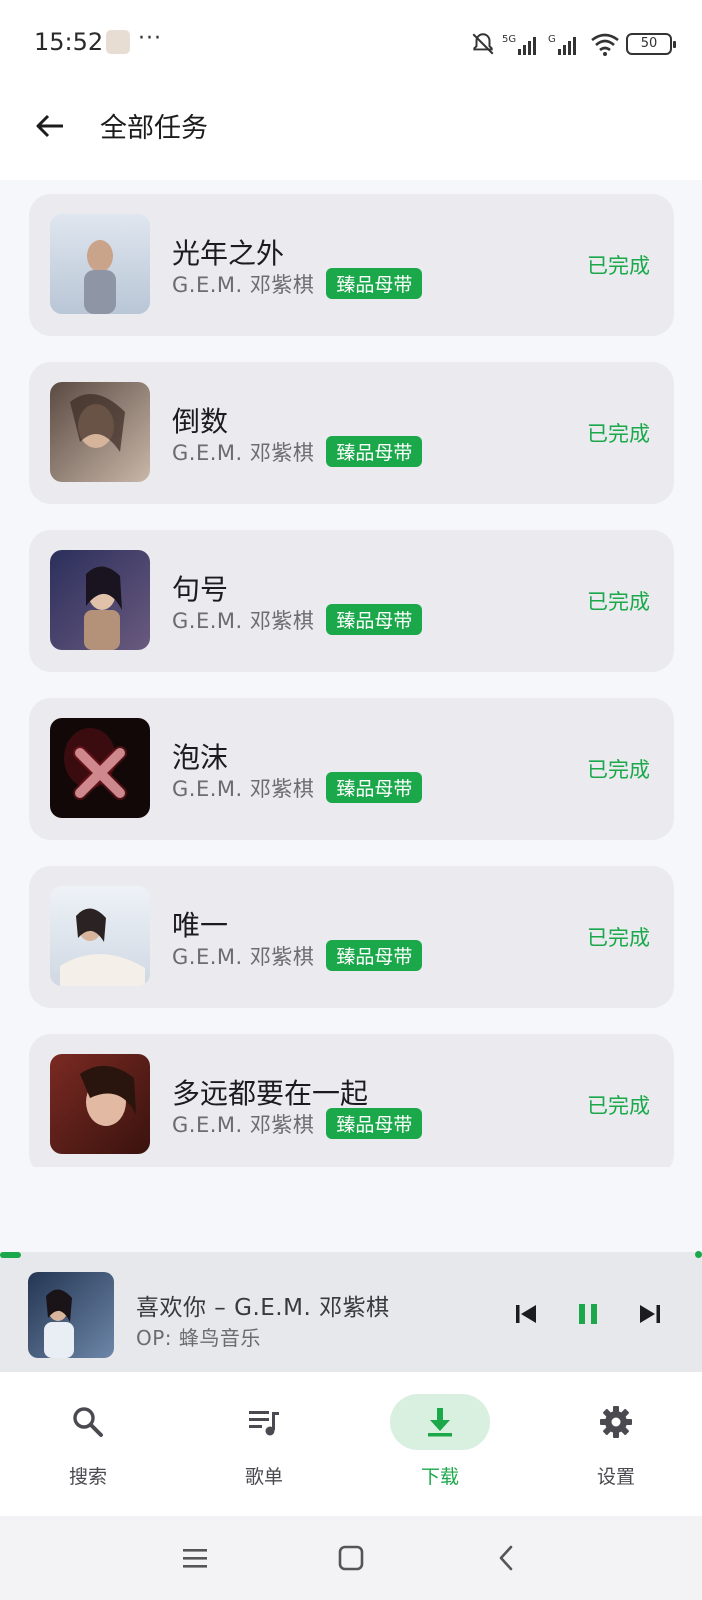 This screenshot has width=702, height=1600. Describe the element at coordinates (651, 44) in the screenshot. I see `battery-icon: 50` at that location.